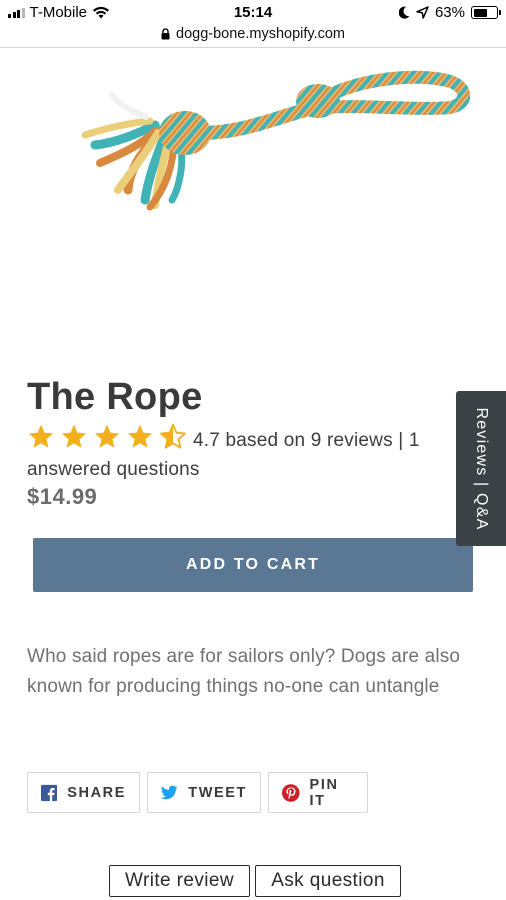 The width and height of the screenshot is (506, 900). Describe the element at coordinates (404, 12) in the screenshot. I see `moon-icon` at that location.